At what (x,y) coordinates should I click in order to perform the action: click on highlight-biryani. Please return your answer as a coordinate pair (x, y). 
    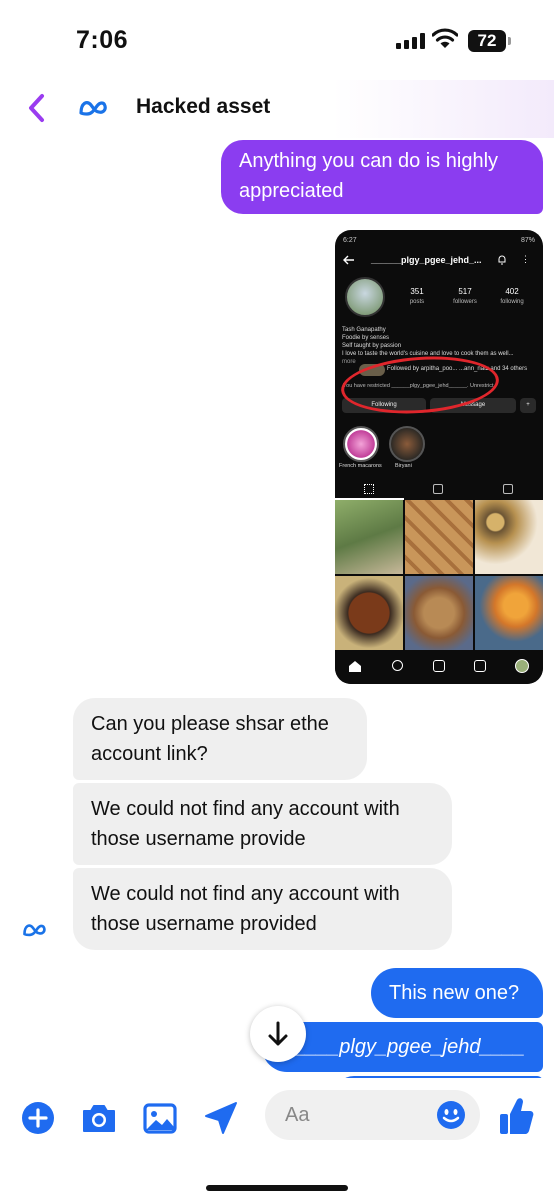
    Looking at the image, I should click on (407, 444).